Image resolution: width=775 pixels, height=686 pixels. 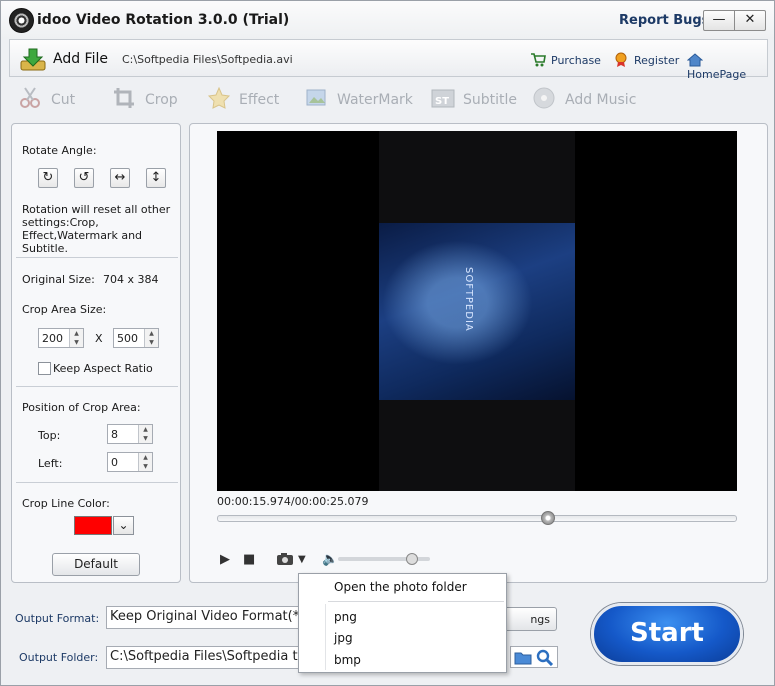 What do you see at coordinates (750, 20) in the screenshot?
I see `close-button: ✕` at bounding box center [750, 20].